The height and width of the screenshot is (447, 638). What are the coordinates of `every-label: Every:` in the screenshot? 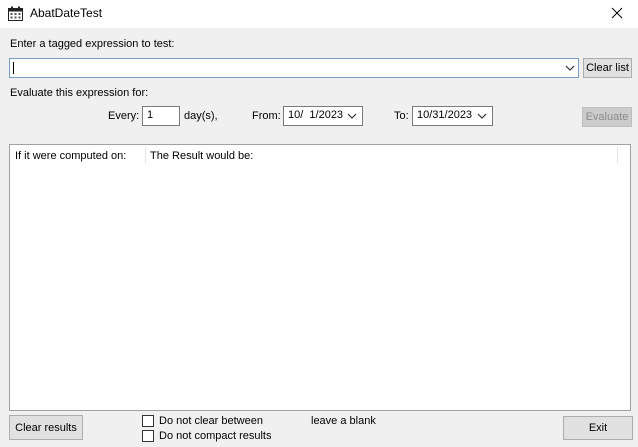 It's located at (124, 116).